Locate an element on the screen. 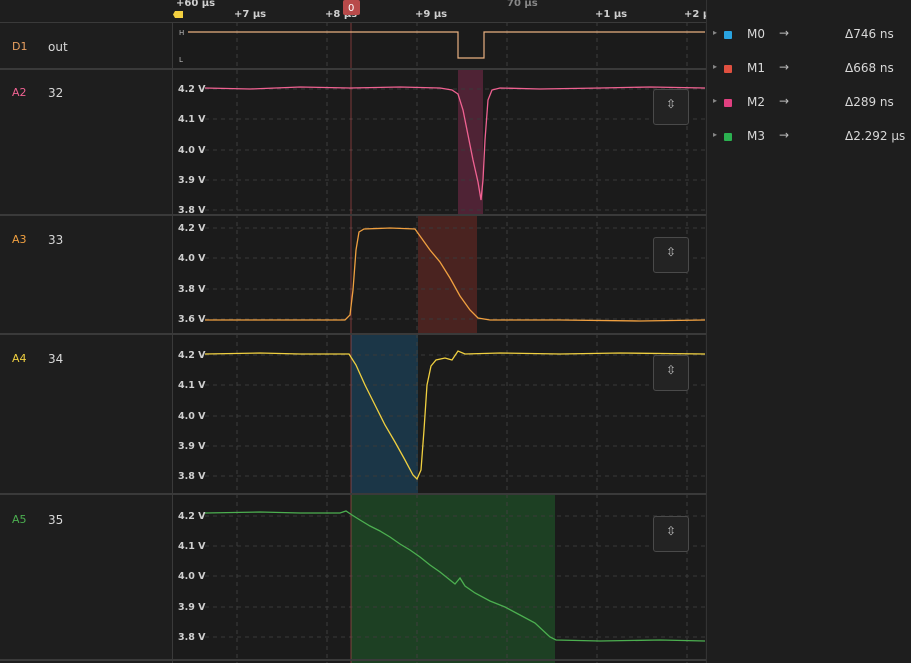  trigger-cursor-label: 0 is located at coordinates (351, 8).